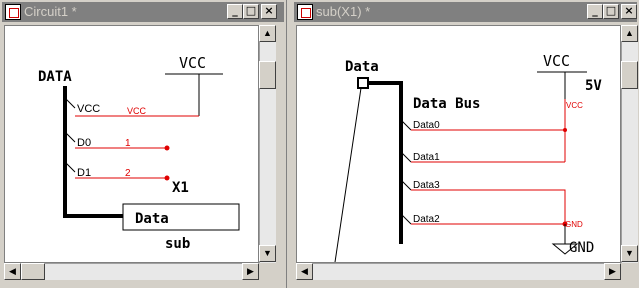  What do you see at coordinates (84, 143) in the screenshot?
I see `pin-label-d0: D0` at bounding box center [84, 143].